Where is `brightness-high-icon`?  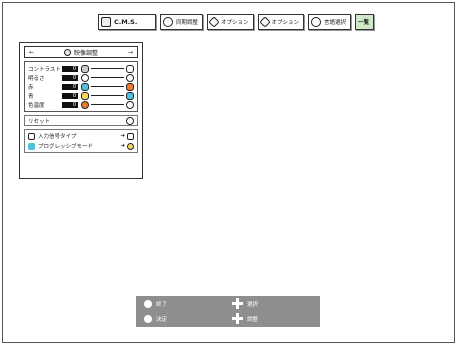 brightness-high-icon is located at coordinates (130, 77).